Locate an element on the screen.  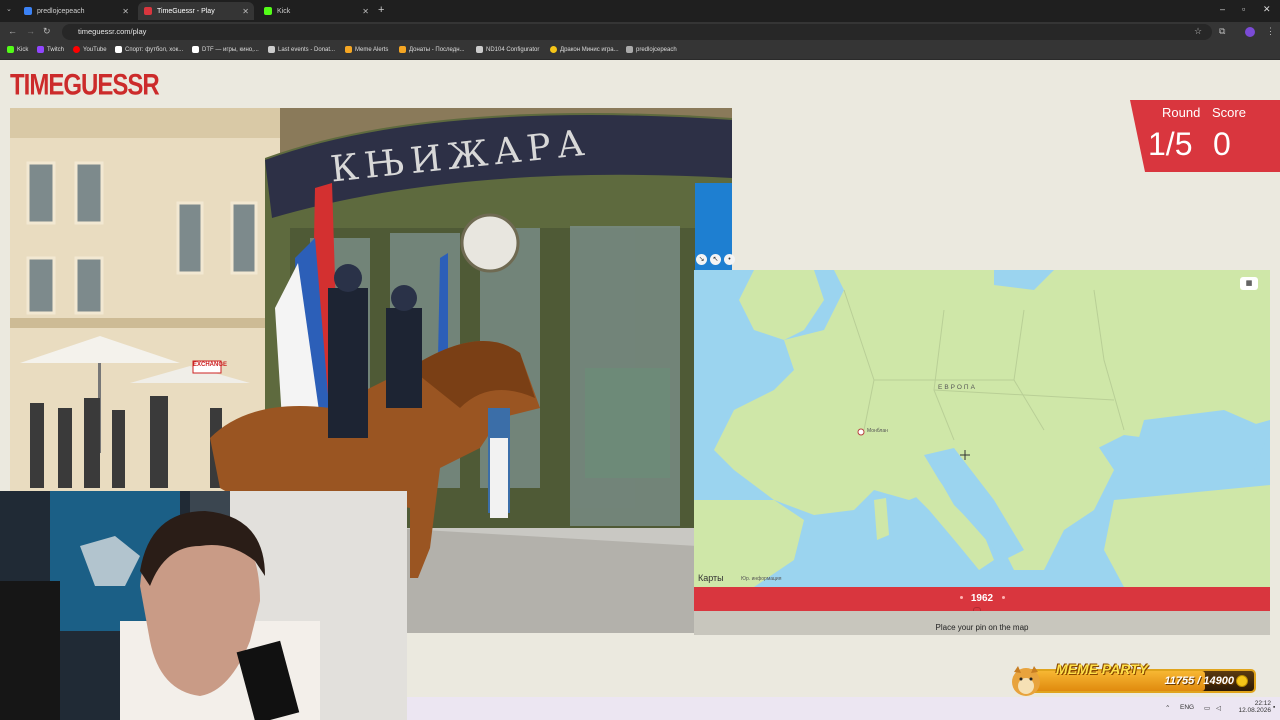
map-mode-icon: ▦ is located at coordinates (1249, 283).